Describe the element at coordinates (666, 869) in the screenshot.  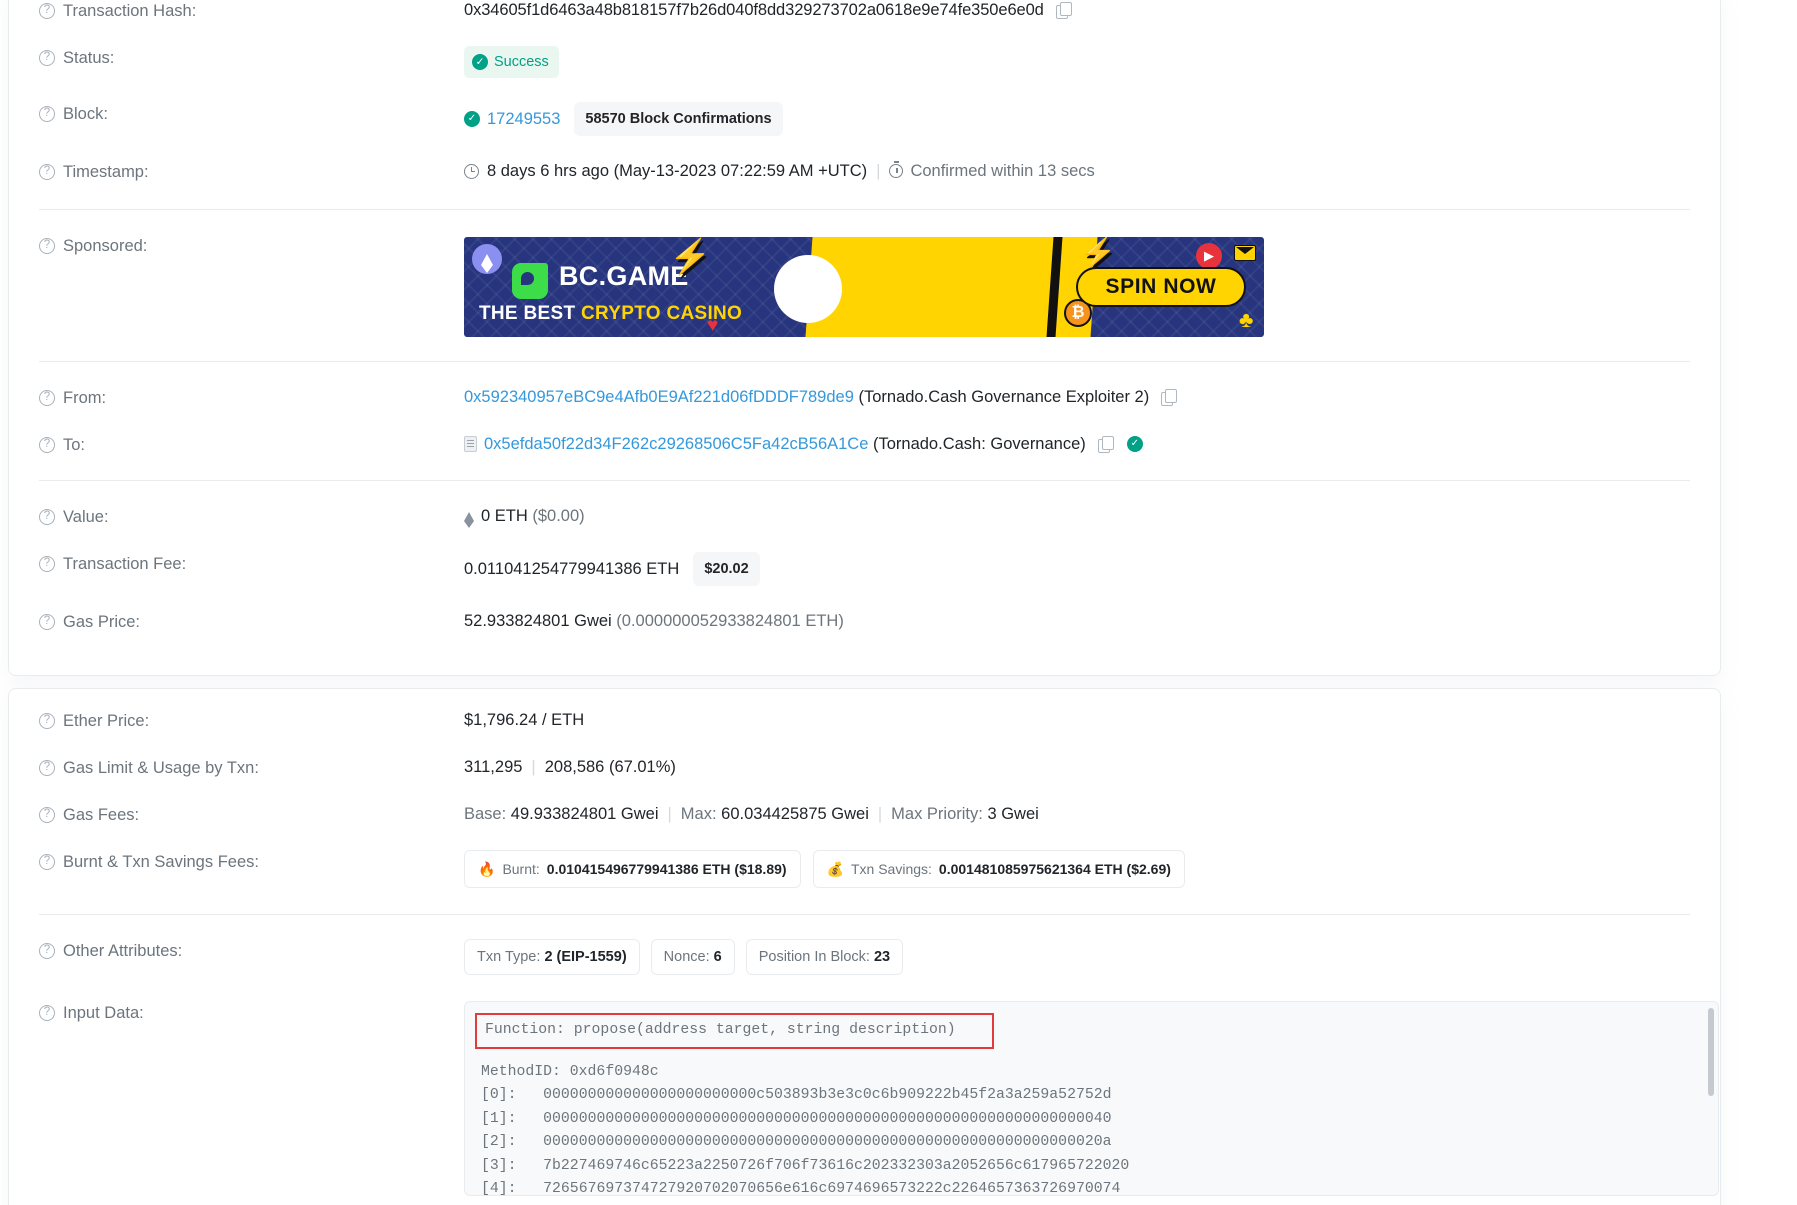
I see `burnt-value: 0.010415496779941386 ETH ($18.89)` at that location.